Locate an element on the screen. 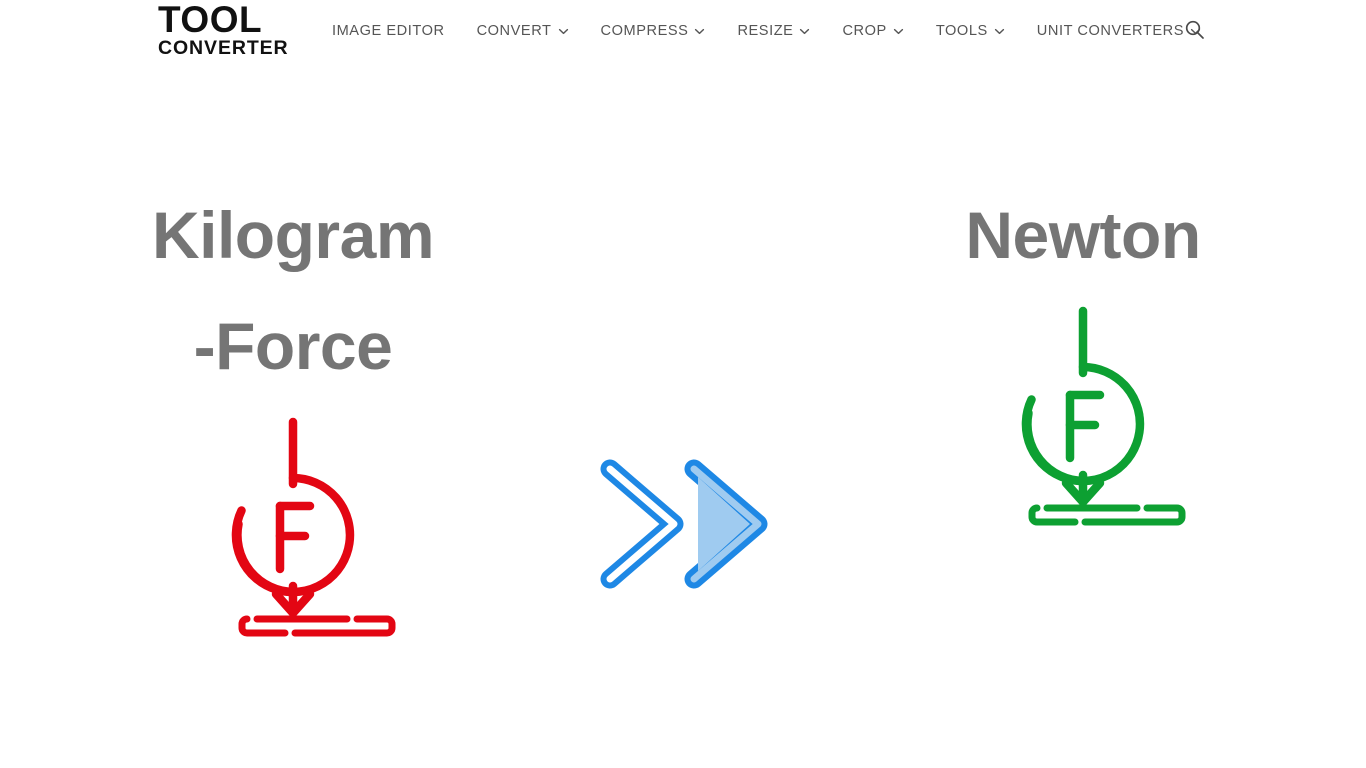  nav-item-resize: RESIZE is located at coordinates (781, 31).